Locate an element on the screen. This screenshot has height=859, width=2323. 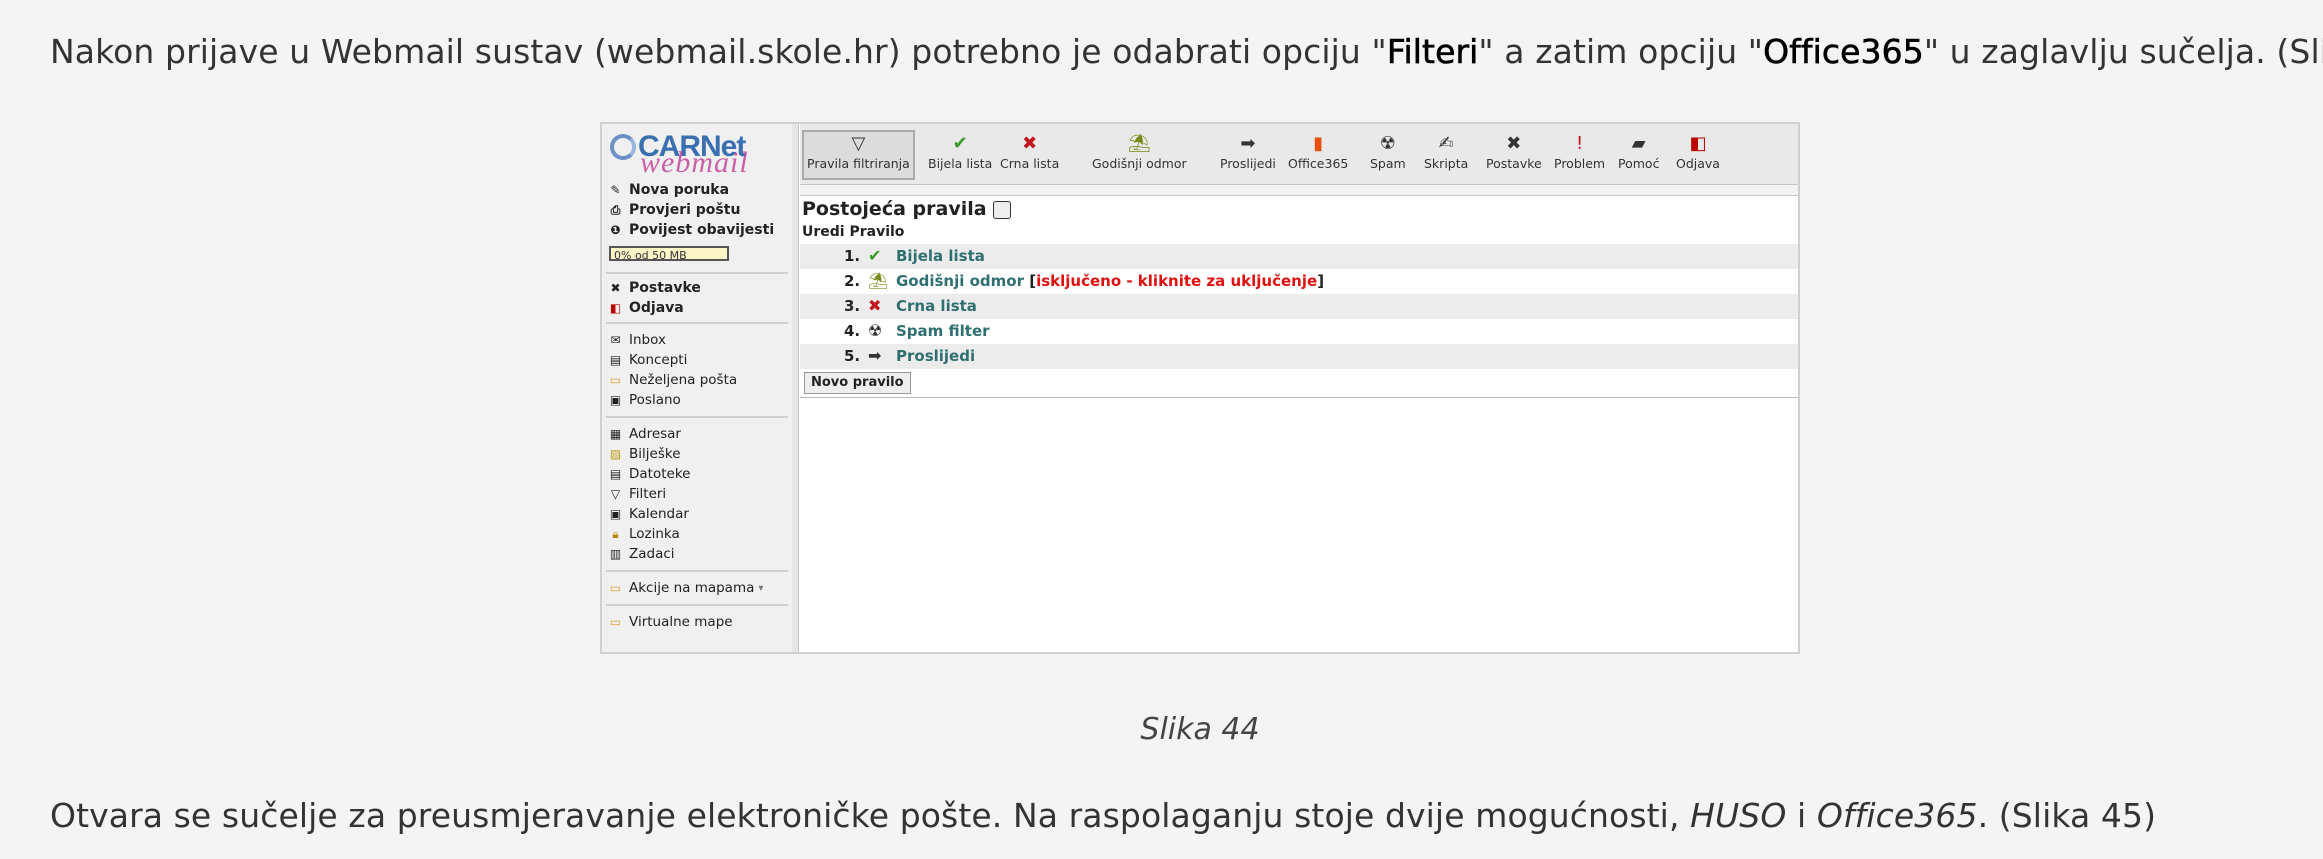
virtual-folders: ▭ Virtualne mape is located at coordinates (670, 622).